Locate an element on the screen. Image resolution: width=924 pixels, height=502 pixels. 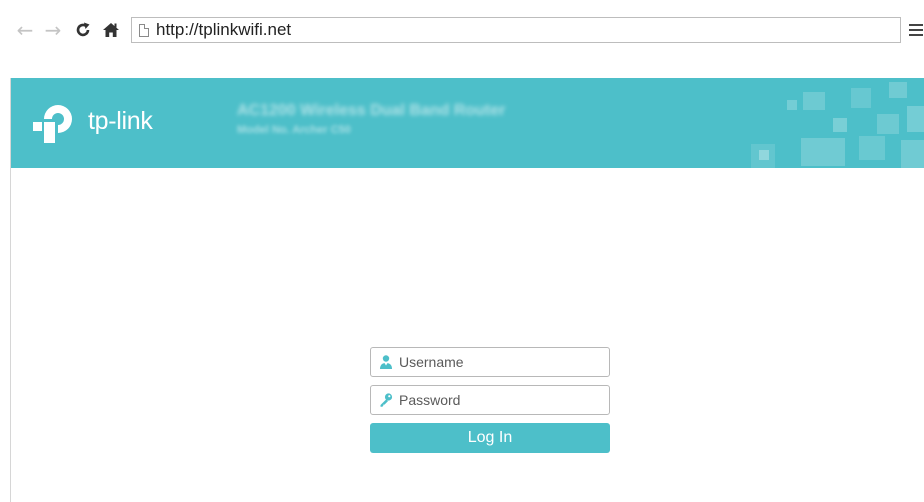
url-text: http://tplinkwifi.net is located at coordinates (223, 30).